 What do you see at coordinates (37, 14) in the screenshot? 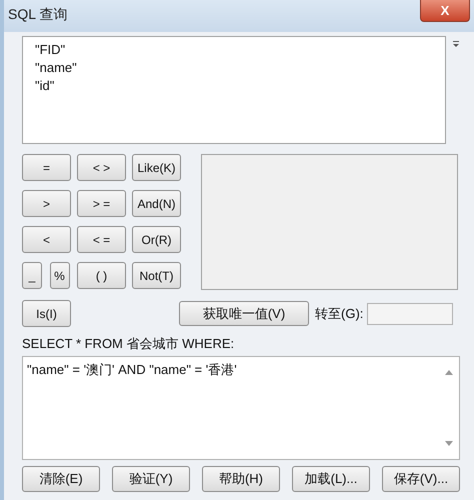
I see `window-title: SQL 查询` at bounding box center [37, 14].